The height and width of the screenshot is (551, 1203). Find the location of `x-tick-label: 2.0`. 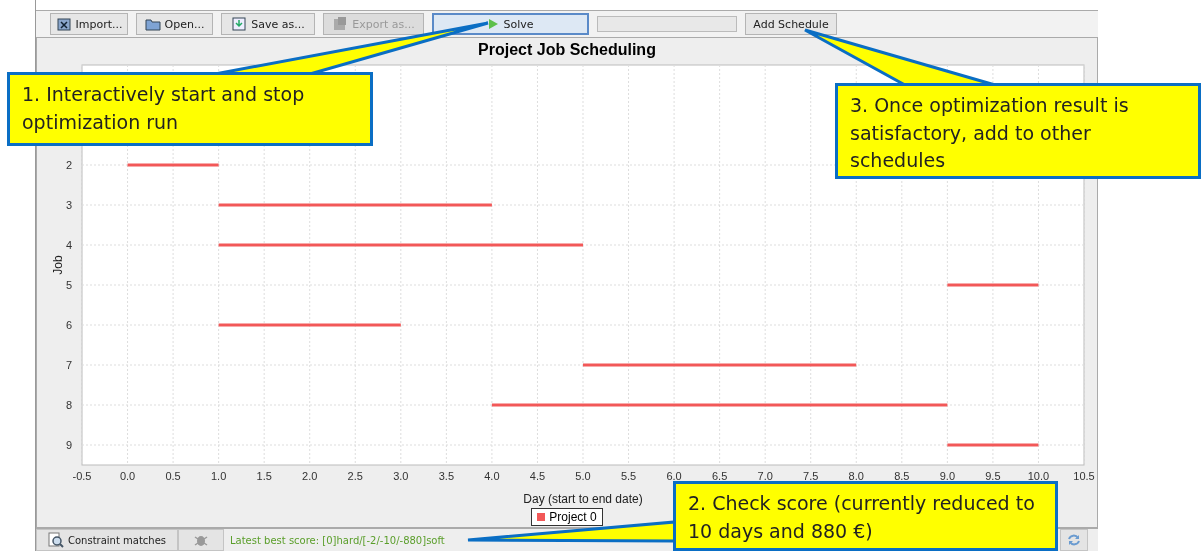

x-tick-label: 2.0 is located at coordinates (310, 476).